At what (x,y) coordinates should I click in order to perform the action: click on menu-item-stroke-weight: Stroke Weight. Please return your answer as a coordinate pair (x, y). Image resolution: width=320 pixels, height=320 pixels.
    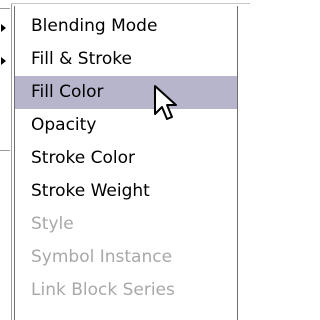
    Looking at the image, I should click on (126, 191).